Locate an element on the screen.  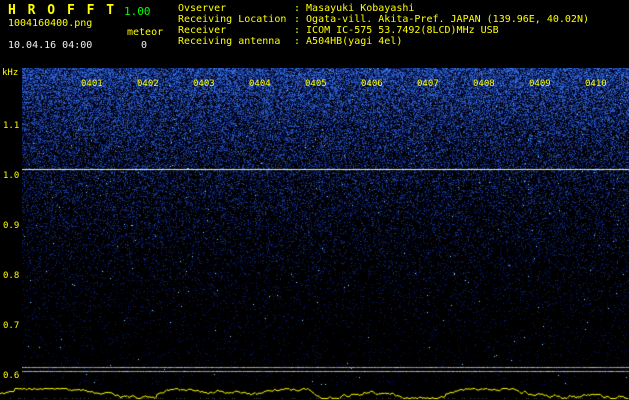
x-tick-label: 0403 is located at coordinates (204, 84).